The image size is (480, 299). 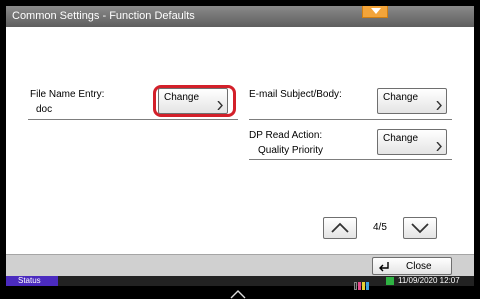 I want to click on file-name-entry-change-button: Change, so click(x=193, y=101).